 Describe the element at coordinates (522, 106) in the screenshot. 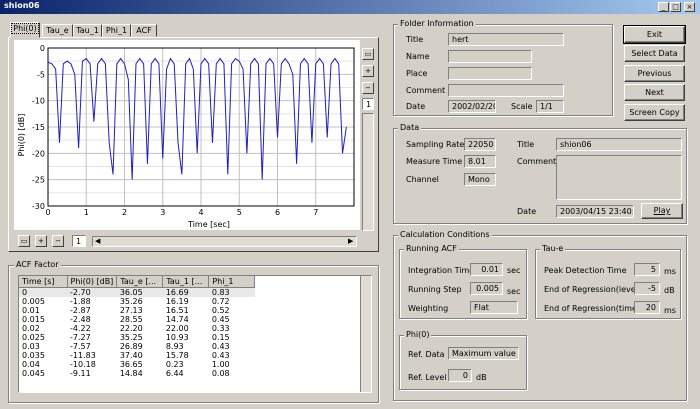

I see `folder-scale-label: Scale` at that location.